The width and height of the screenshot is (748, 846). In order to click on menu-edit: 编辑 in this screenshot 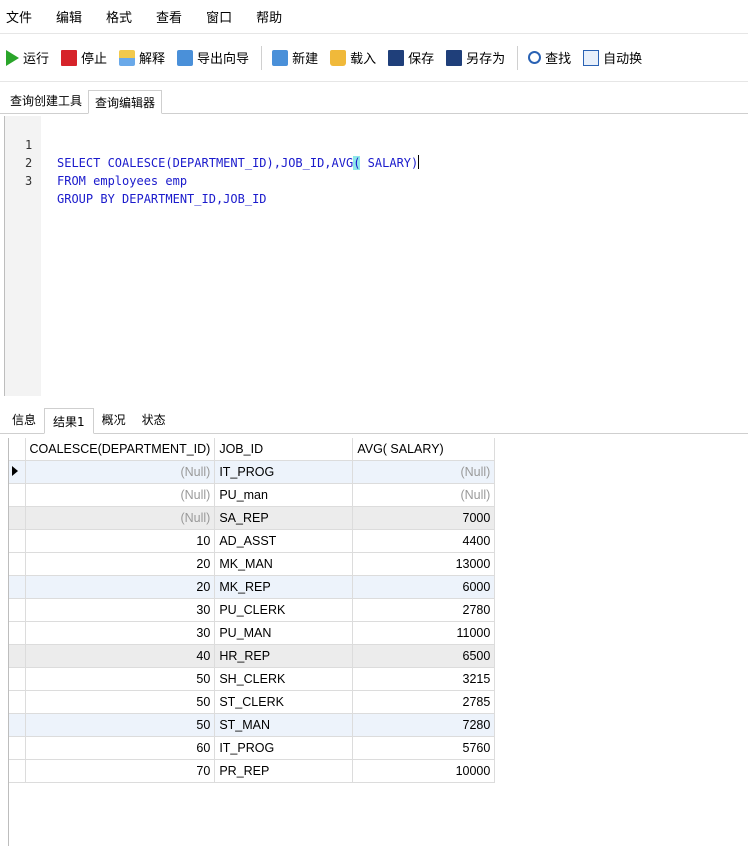, I will do `click(69, 16)`.